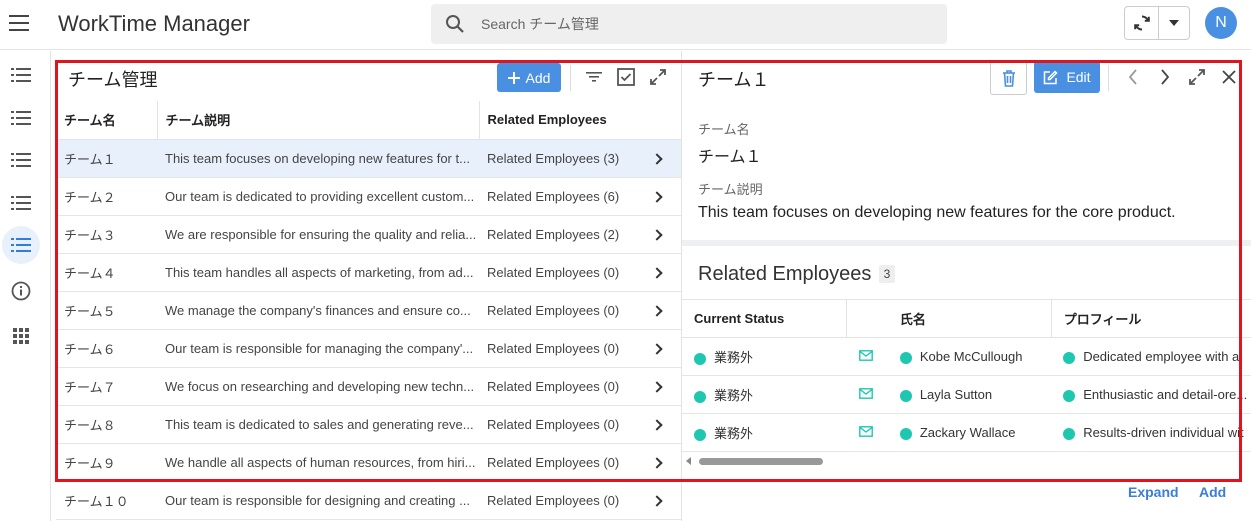  What do you see at coordinates (969, 318) in the screenshot?
I see `column-header: 氏名` at bounding box center [969, 318].